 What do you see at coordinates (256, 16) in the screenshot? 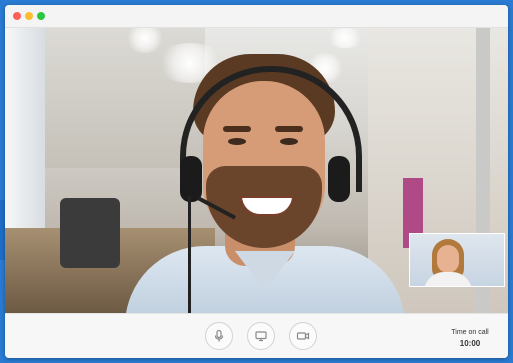
I see `title-bar` at bounding box center [256, 16].